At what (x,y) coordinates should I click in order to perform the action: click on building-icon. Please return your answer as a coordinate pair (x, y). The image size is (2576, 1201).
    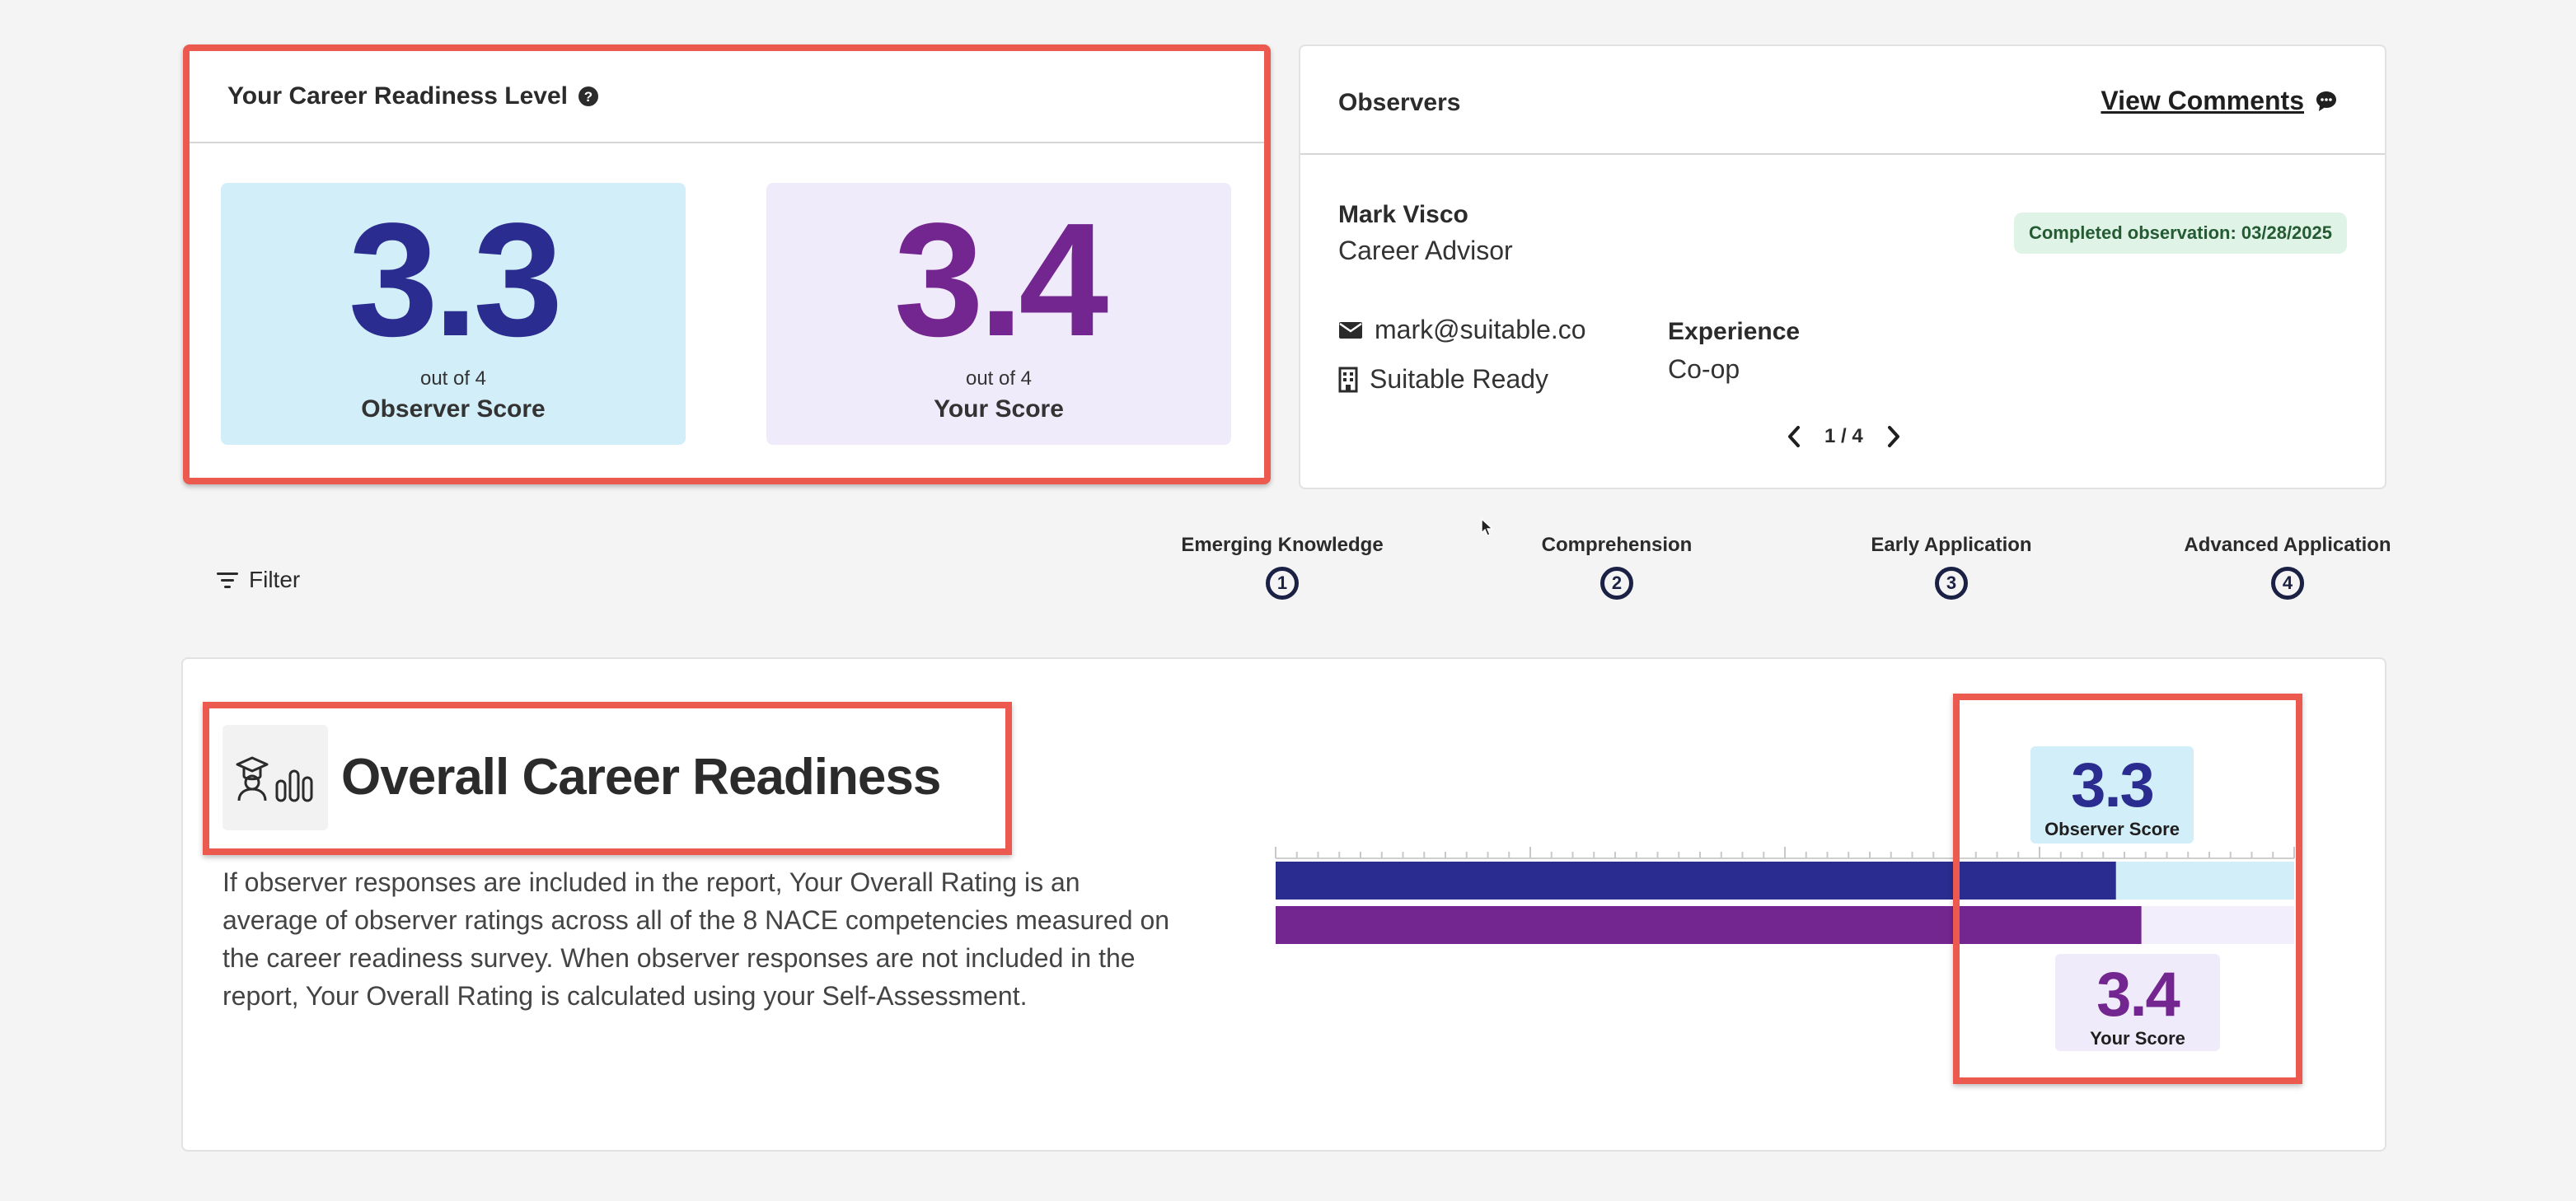
    Looking at the image, I should click on (1348, 379).